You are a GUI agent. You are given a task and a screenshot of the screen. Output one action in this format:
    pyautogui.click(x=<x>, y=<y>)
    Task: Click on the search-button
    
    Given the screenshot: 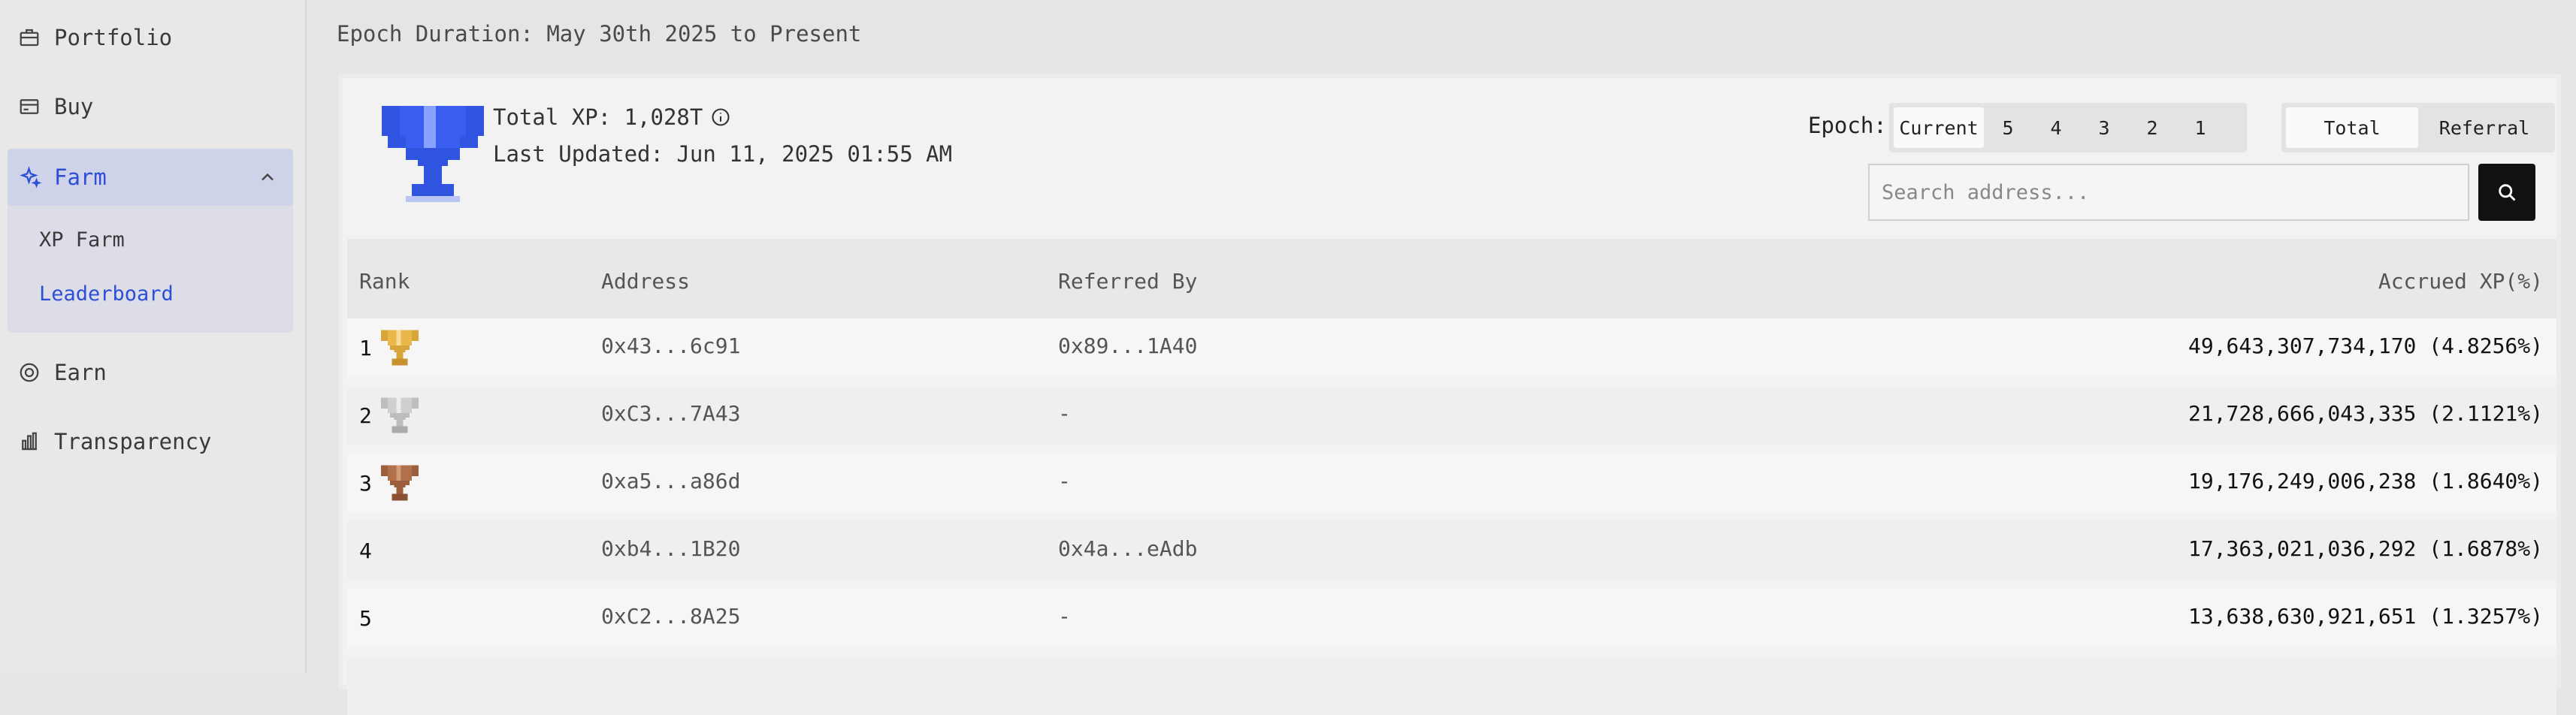 What is the action you would take?
    pyautogui.click(x=2507, y=192)
    